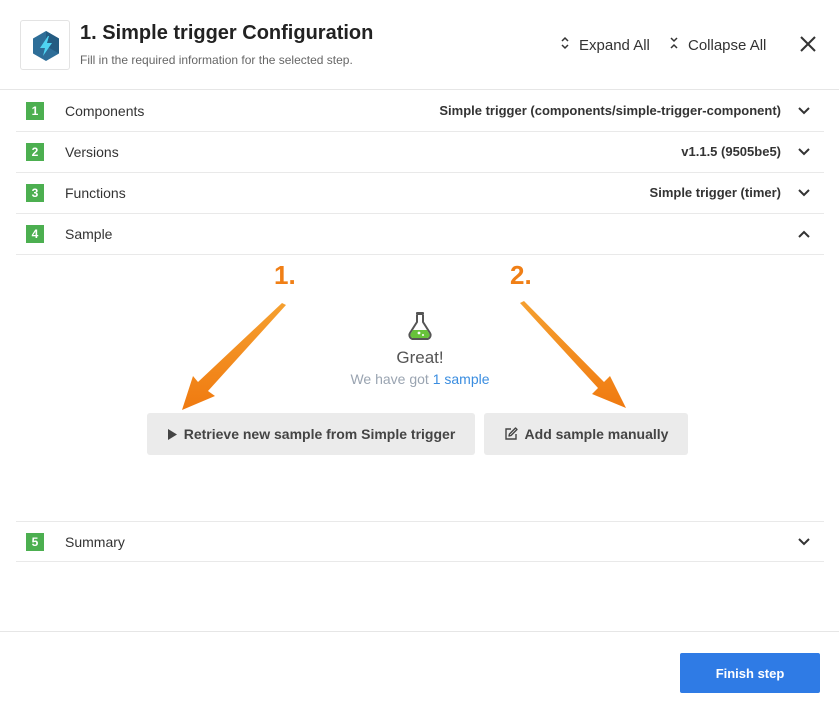  I want to click on sample-count-link: 1 sample, so click(461, 379).